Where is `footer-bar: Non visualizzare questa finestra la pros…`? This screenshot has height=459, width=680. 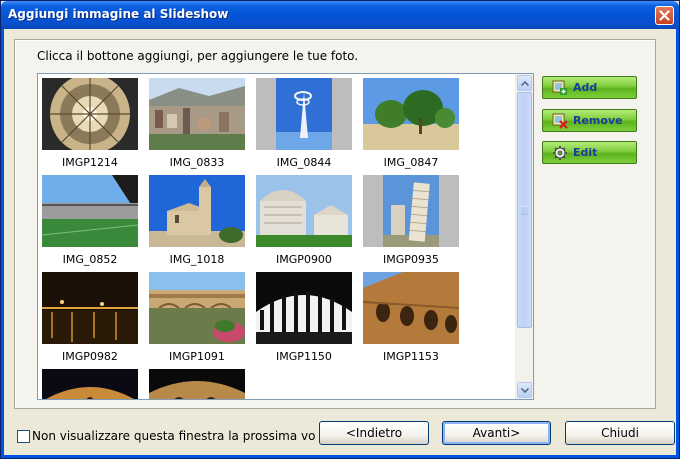
footer-bar: Non visualizzare questa finestra la pros… is located at coordinates (340, 434).